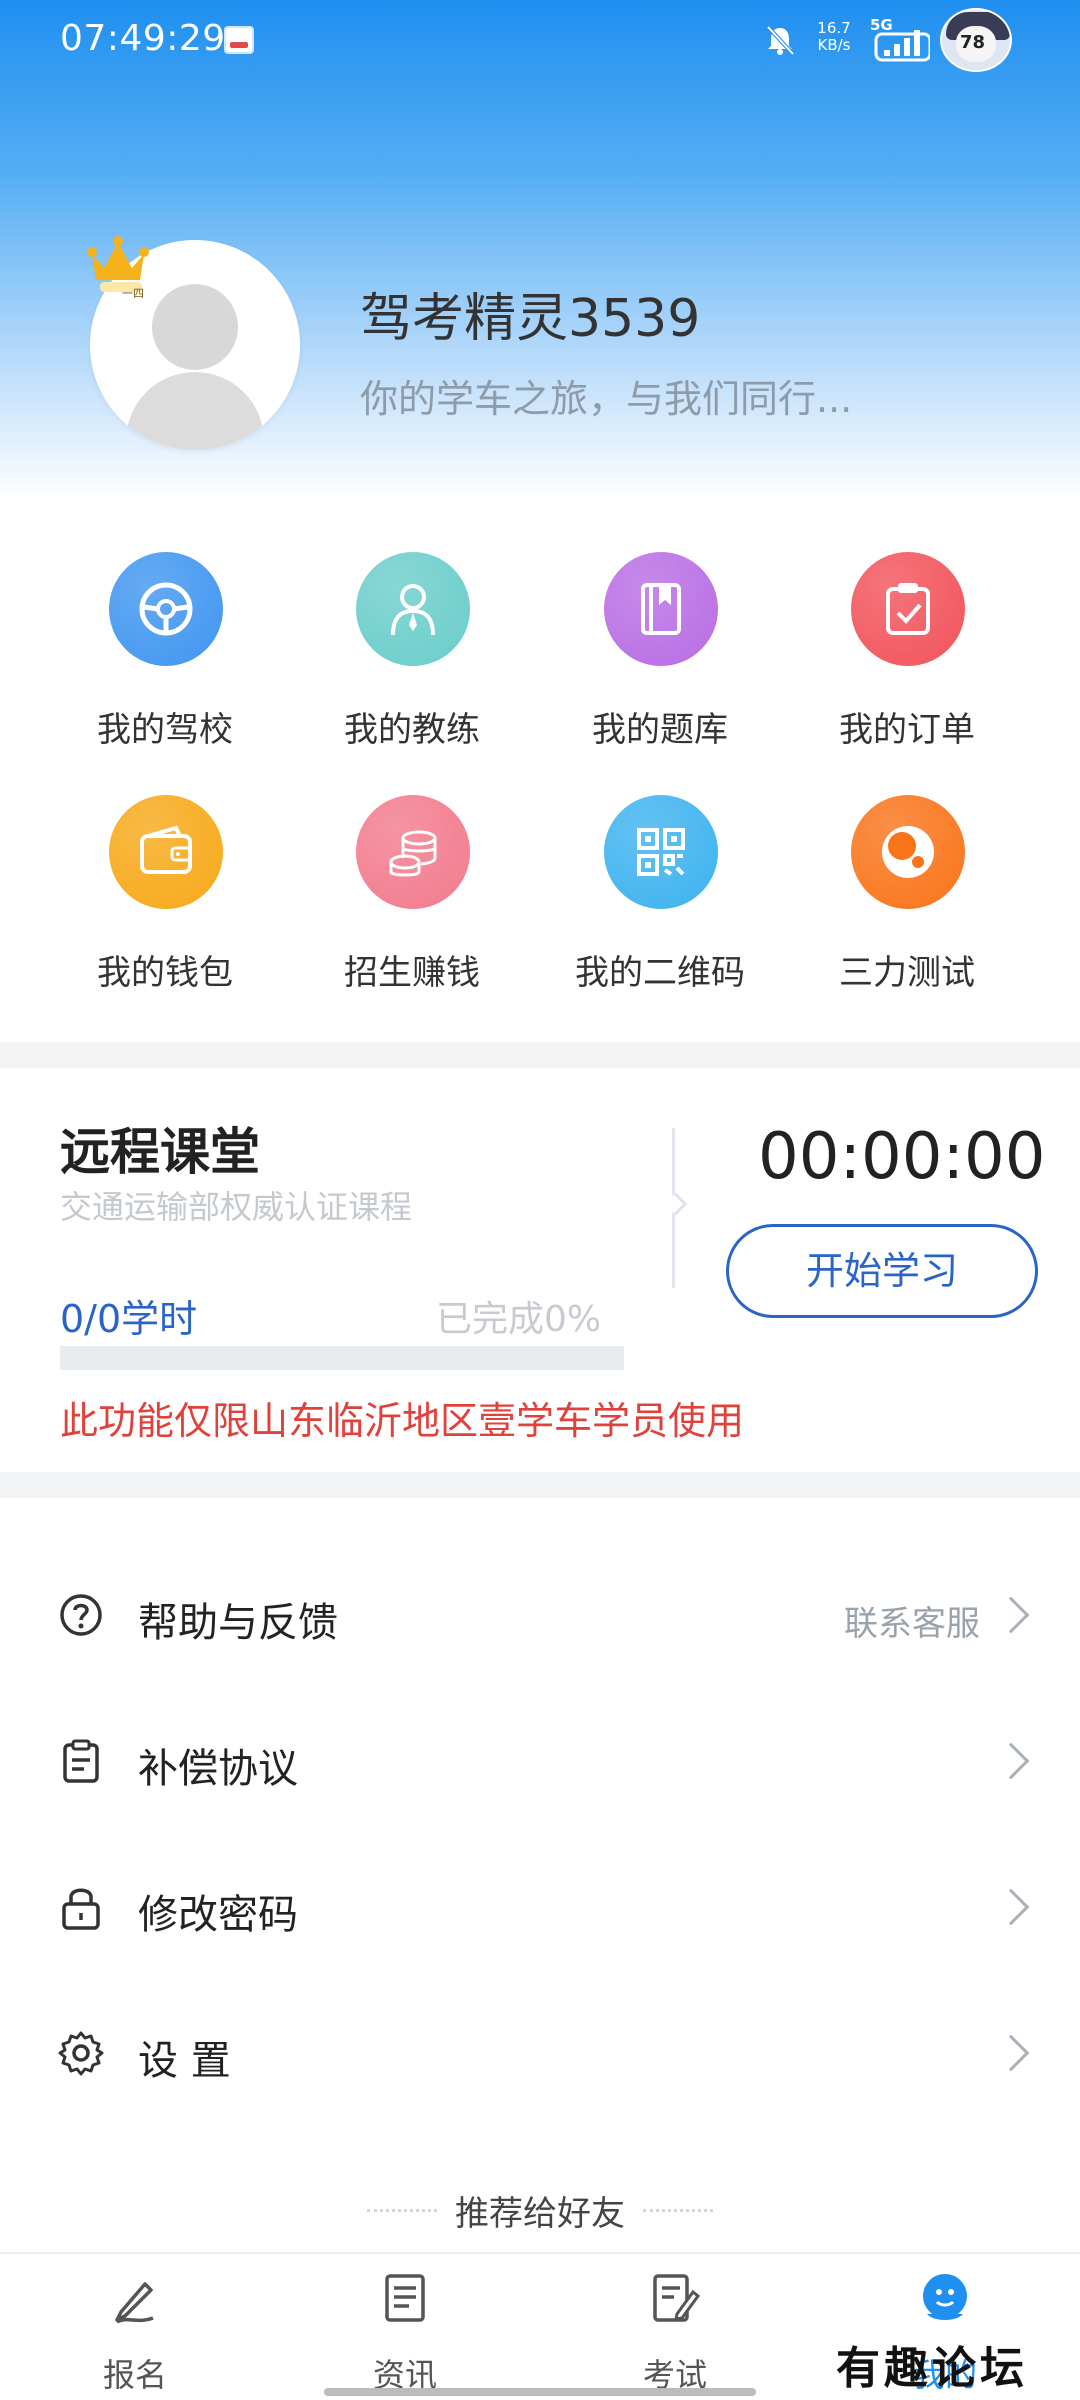 This screenshot has width=1080, height=2400. What do you see at coordinates (81, 1761) in the screenshot?
I see `clipboard-icon` at bounding box center [81, 1761].